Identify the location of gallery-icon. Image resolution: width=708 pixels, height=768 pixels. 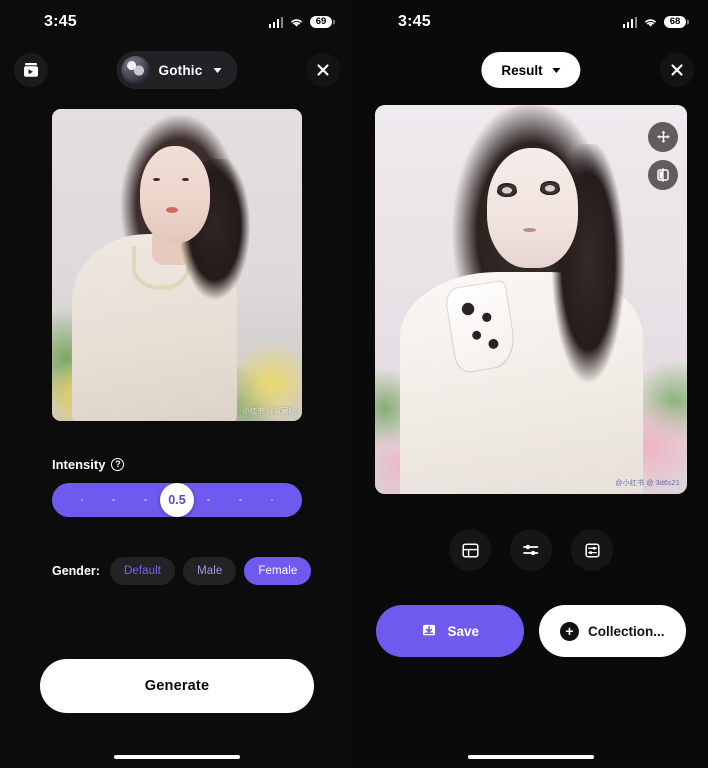
(31, 70).